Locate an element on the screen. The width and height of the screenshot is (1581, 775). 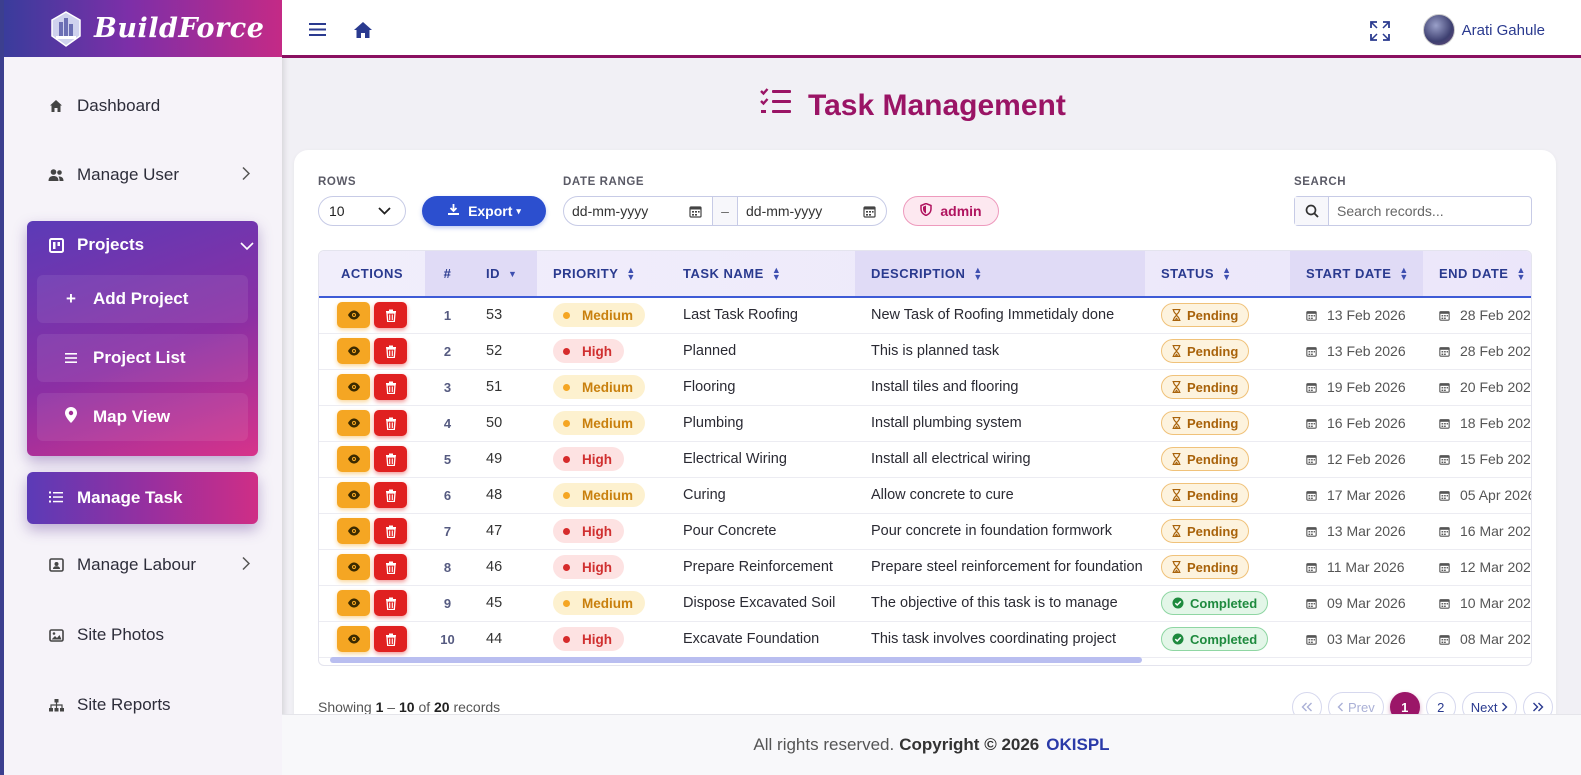
export-button: Export ▾ is located at coordinates (484, 211).